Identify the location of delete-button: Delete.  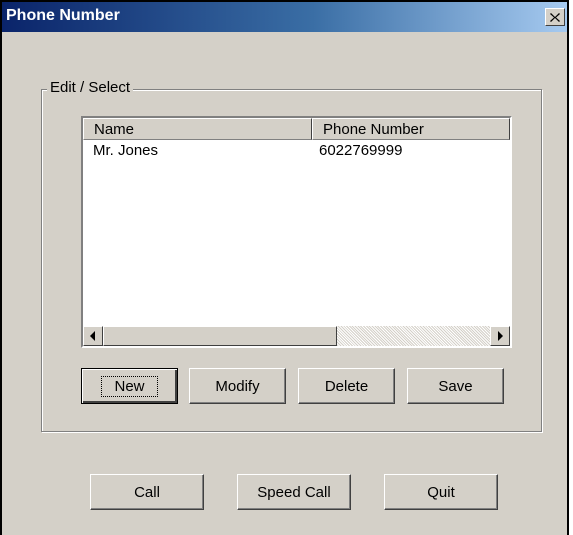
(346, 386).